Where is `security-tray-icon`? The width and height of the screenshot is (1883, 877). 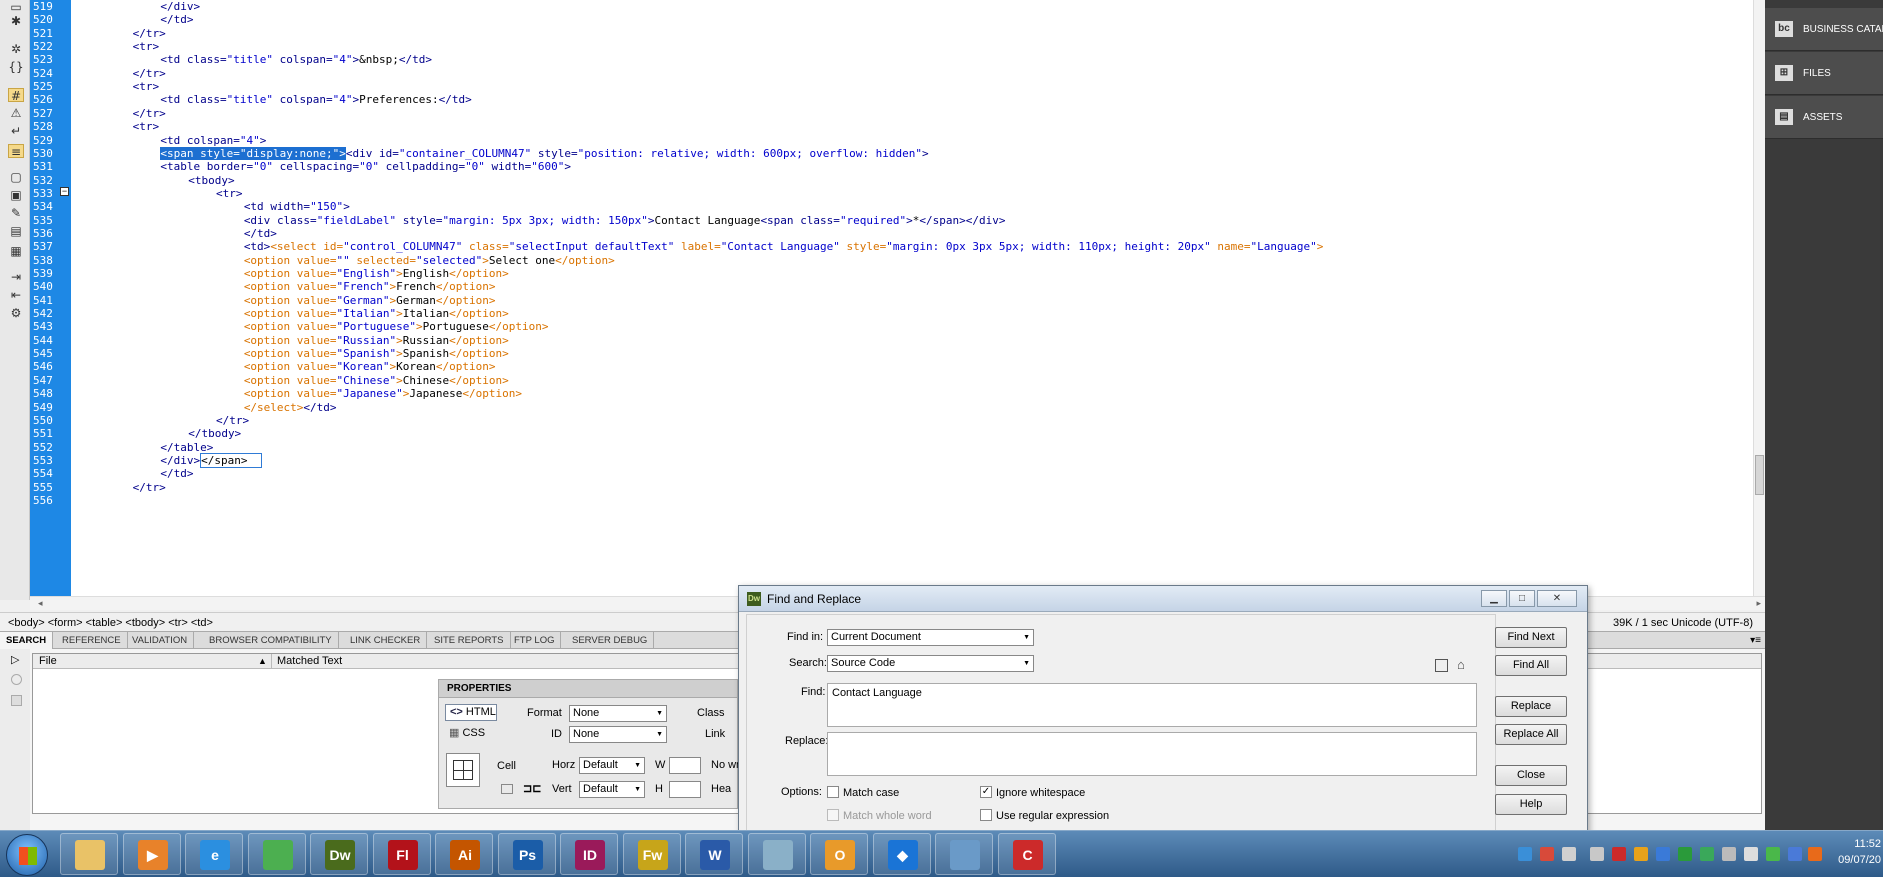
security-tray-icon is located at coordinates (1547, 854).